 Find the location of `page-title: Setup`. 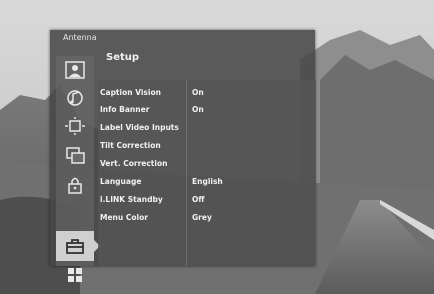

page-title: Setup is located at coordinates (123, 57).